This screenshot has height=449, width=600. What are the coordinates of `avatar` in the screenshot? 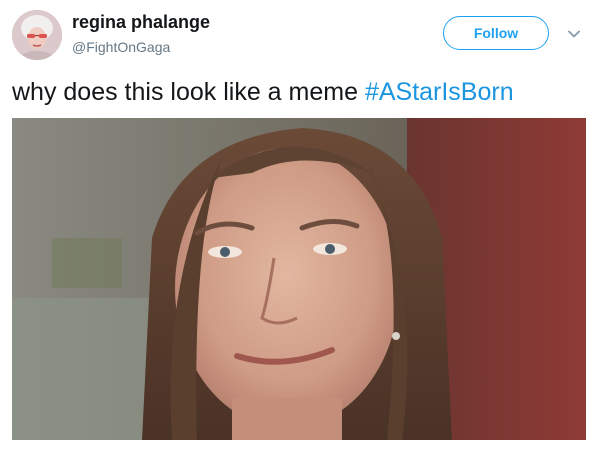 It's located at (37, 35).